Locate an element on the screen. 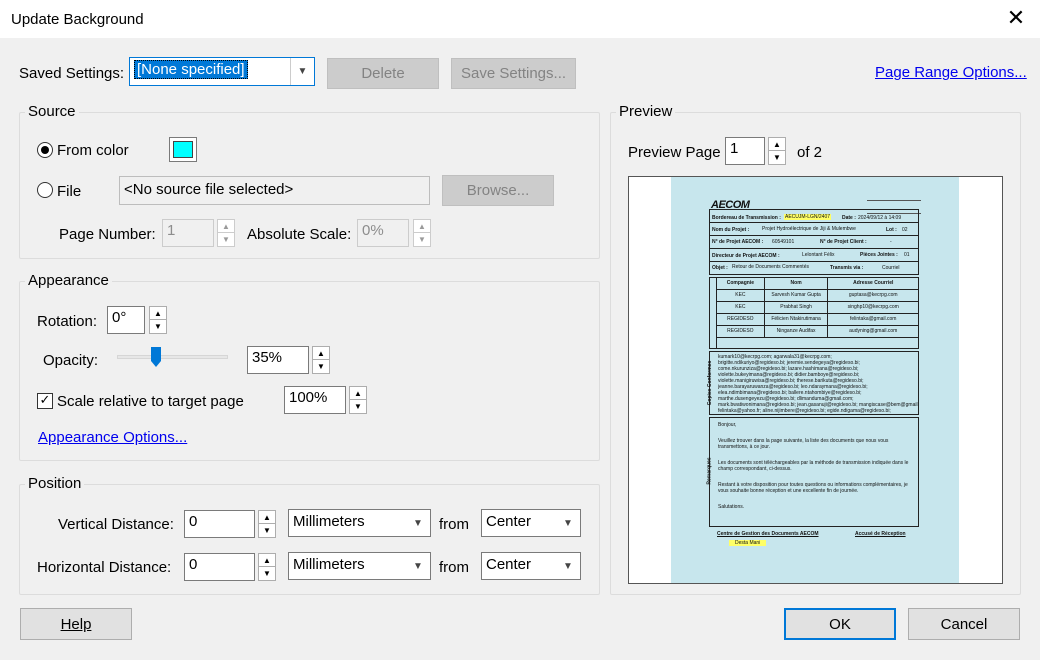  title-bar: Update Background ✕ is located at coordinates (520, 19).